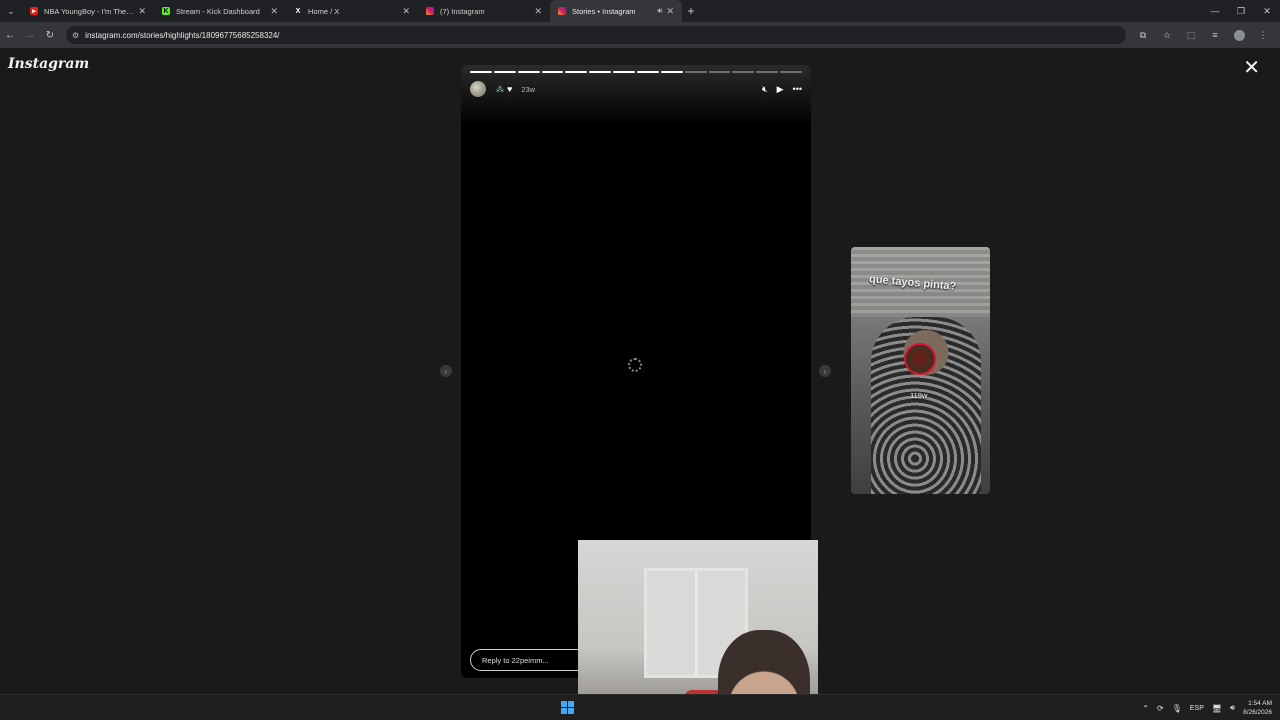  I want to click on restore-icon: ❐, so click(1241, 11).